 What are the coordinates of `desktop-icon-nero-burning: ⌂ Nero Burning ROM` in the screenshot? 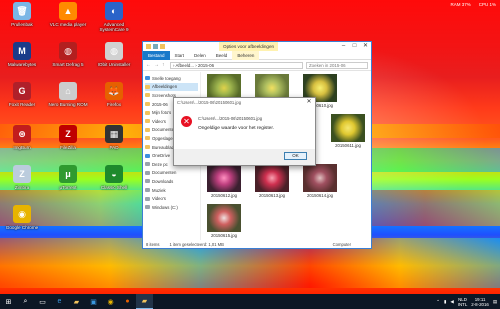 It's located at (68, 94).